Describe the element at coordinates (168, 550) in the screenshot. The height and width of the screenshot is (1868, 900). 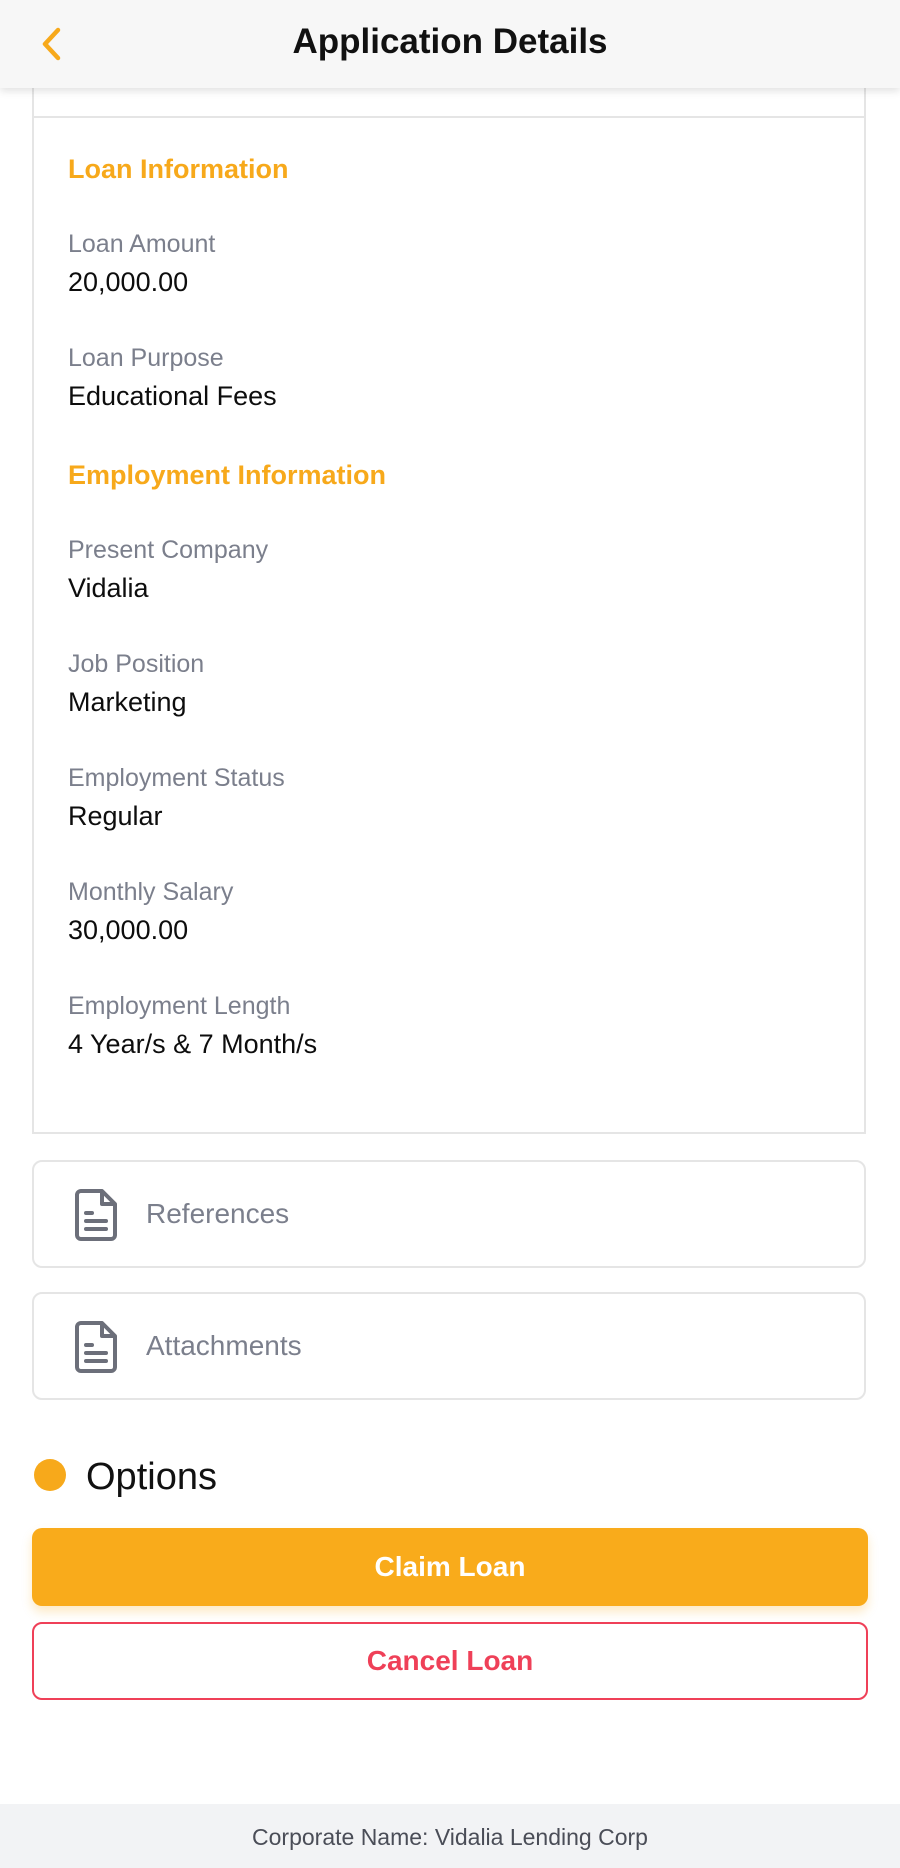
I see `present-company-label: Present Company` at that location.